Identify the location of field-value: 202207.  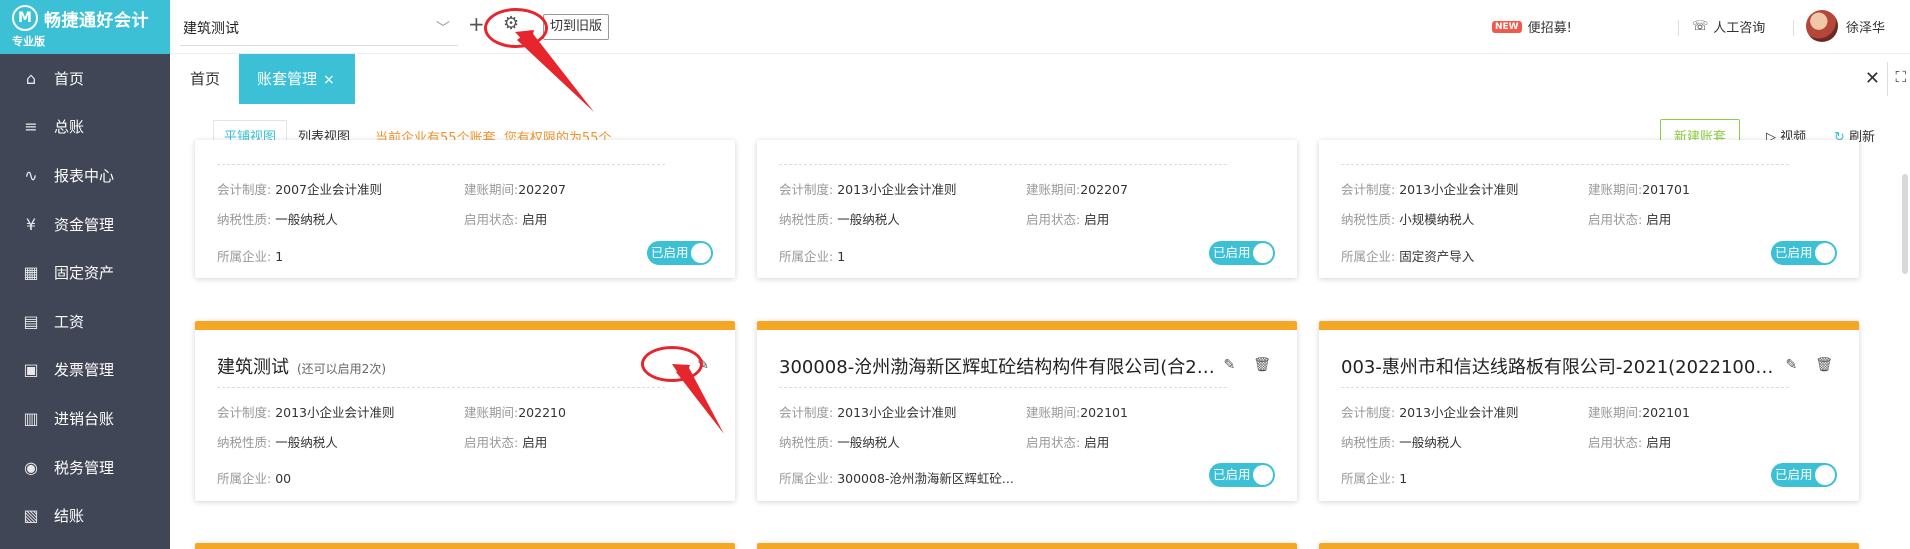
(1104, 189).